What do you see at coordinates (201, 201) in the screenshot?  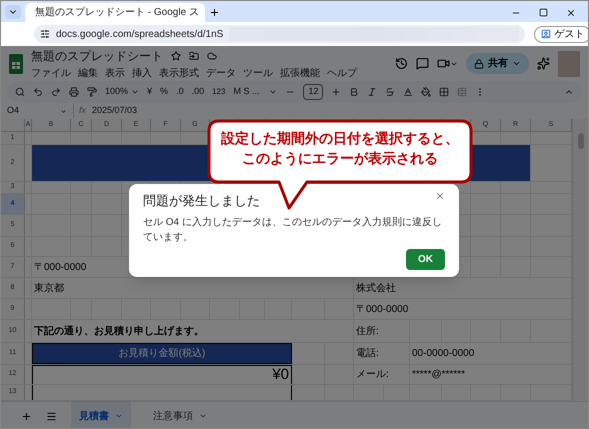 I see `dialog-title: 問題が発生しました` at bounding box center [201, 201].